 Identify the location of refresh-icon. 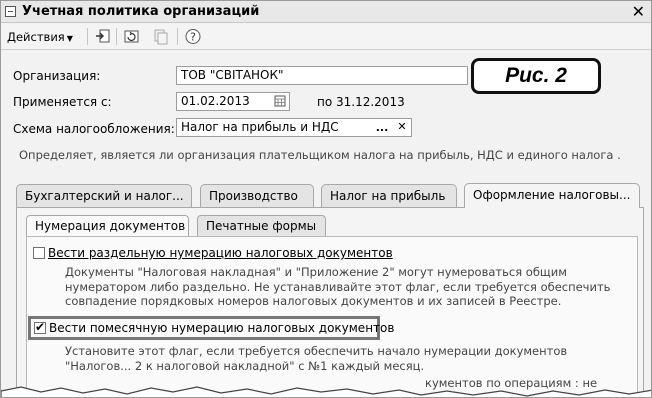
(132, 36).